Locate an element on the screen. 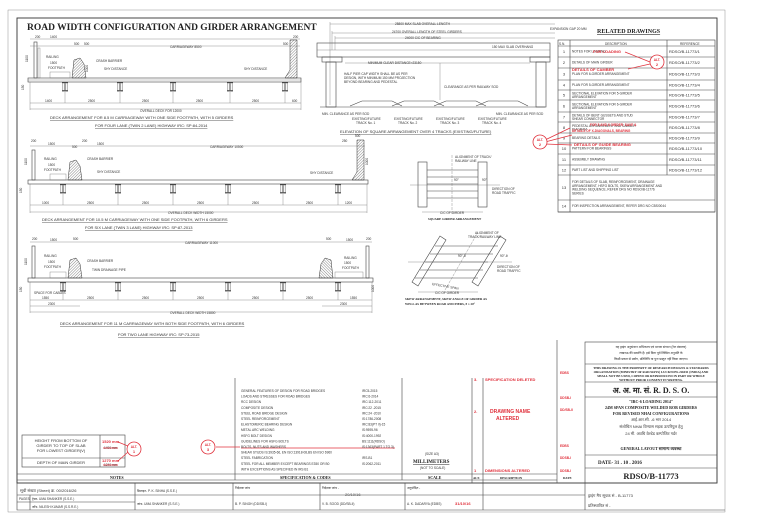  alterations-items-1-desc-1: ALTERED is located at coordinates (508, 419).